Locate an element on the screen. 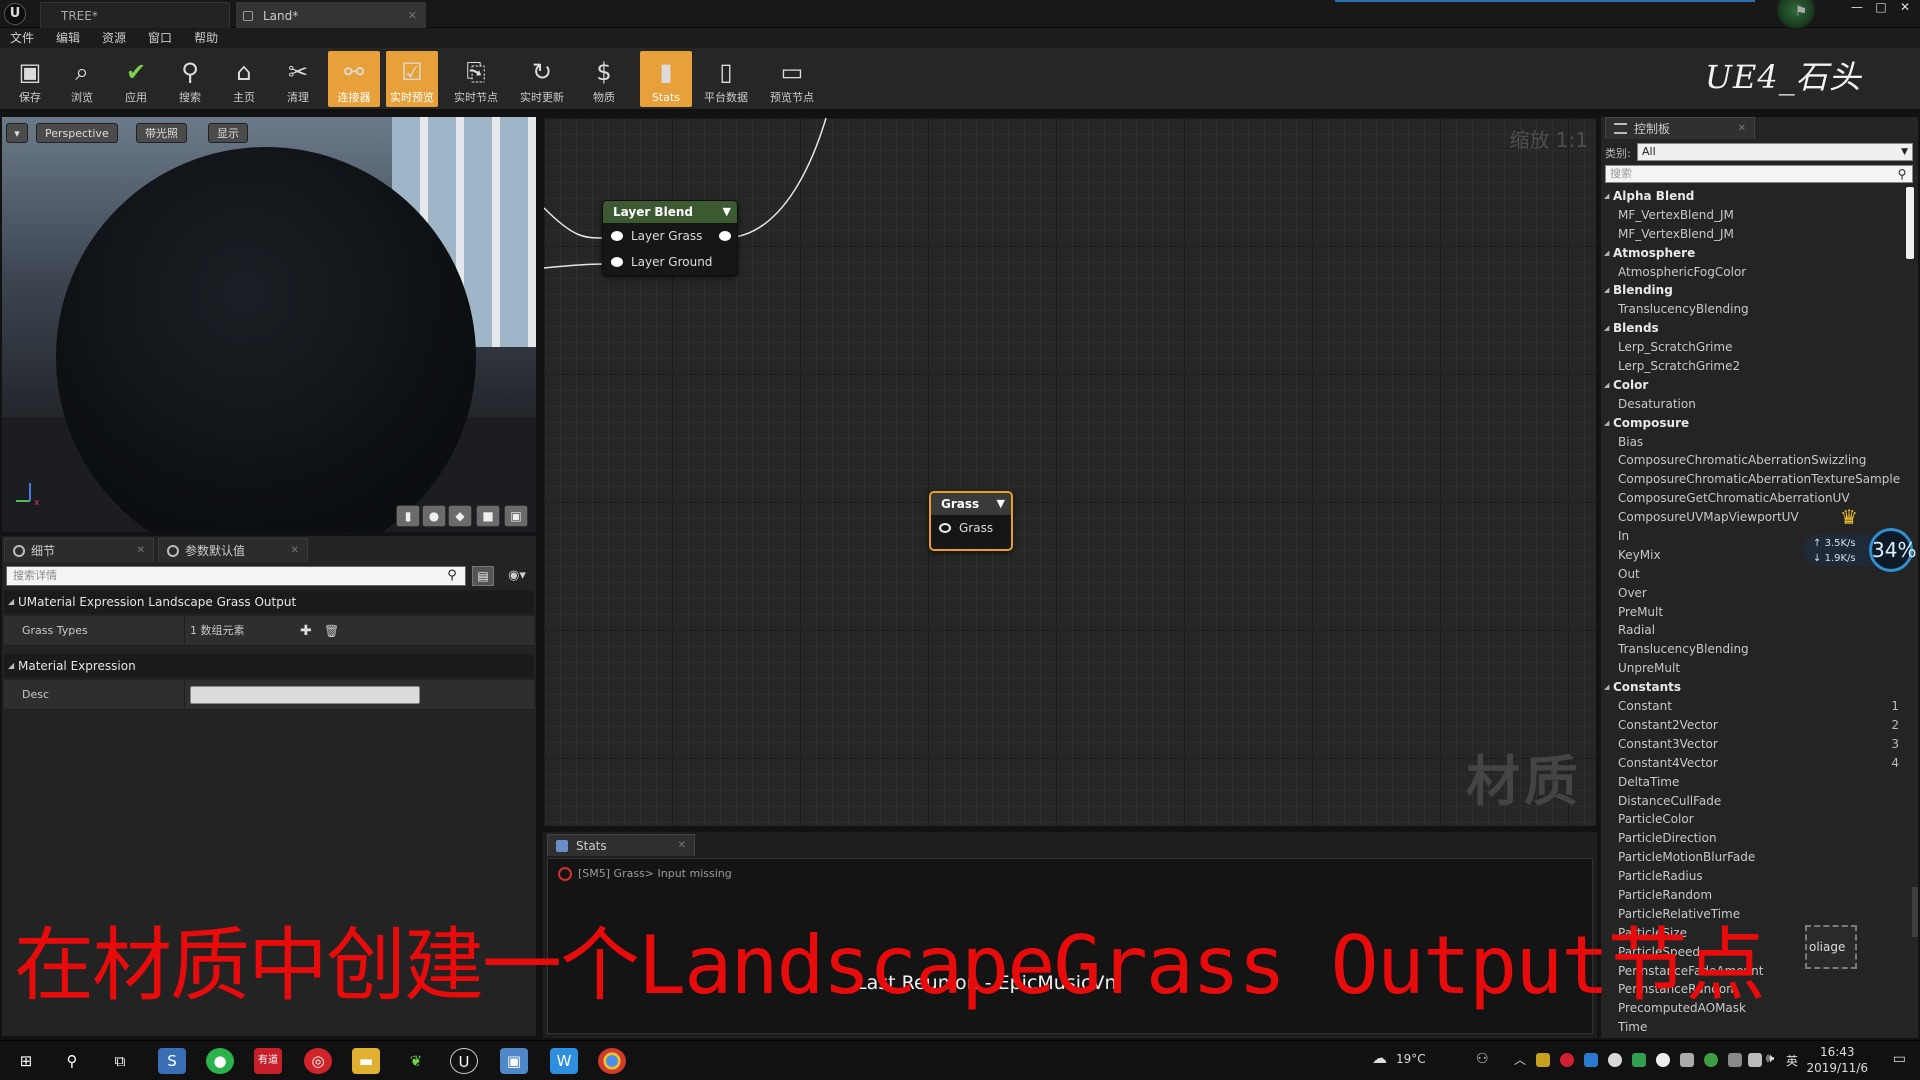 This screenshot has height=1080, width=1920. tab-tree: TREE* is located at coordinates (135, 15).